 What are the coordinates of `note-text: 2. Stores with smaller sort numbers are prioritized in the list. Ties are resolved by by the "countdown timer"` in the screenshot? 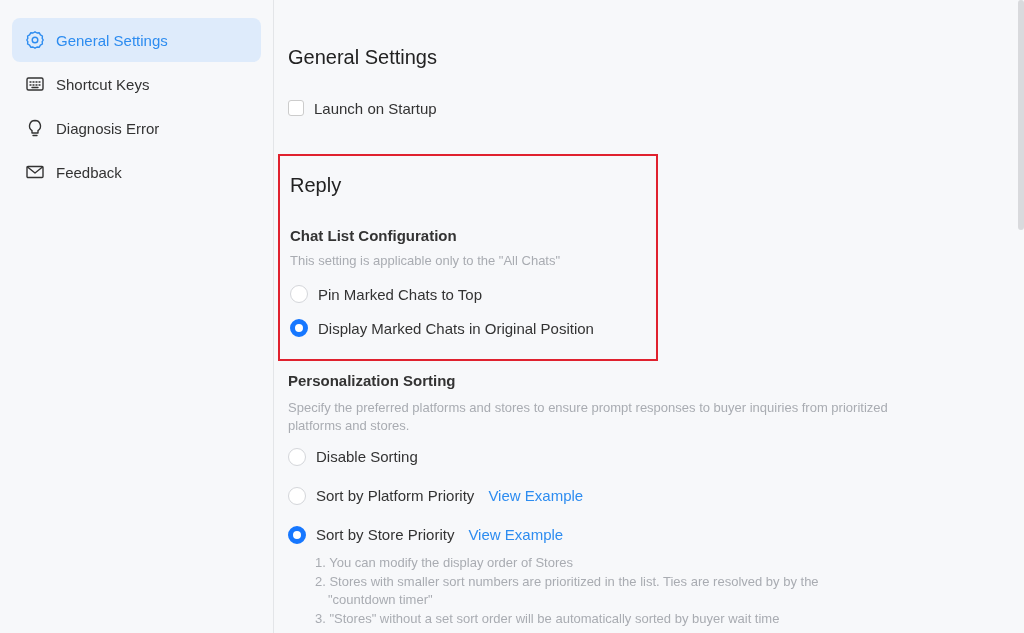 It's located at (567, 590).